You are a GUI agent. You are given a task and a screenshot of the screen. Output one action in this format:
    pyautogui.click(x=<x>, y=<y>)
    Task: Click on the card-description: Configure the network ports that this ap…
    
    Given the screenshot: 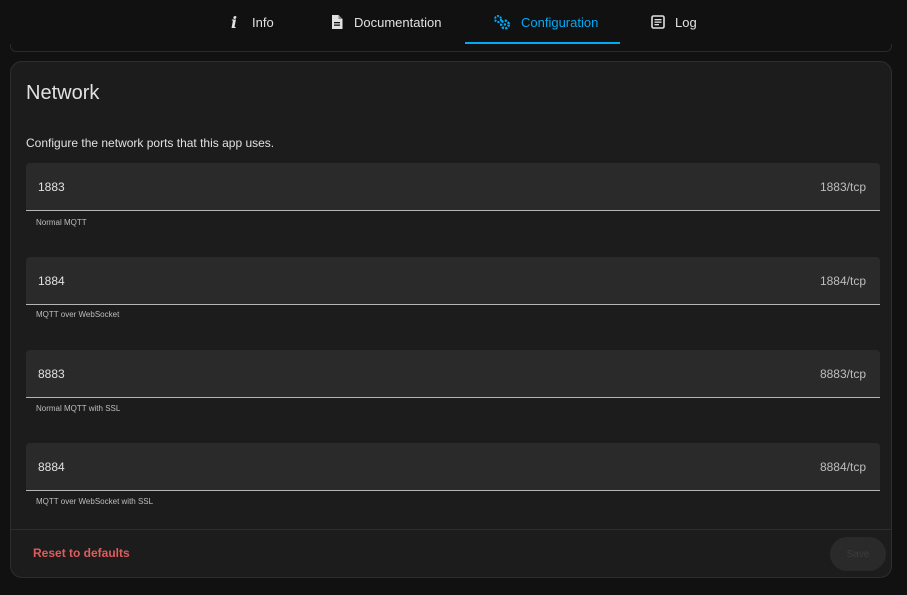 What is the action you would take?
    pyautogui.click(x=150, y=143)
    